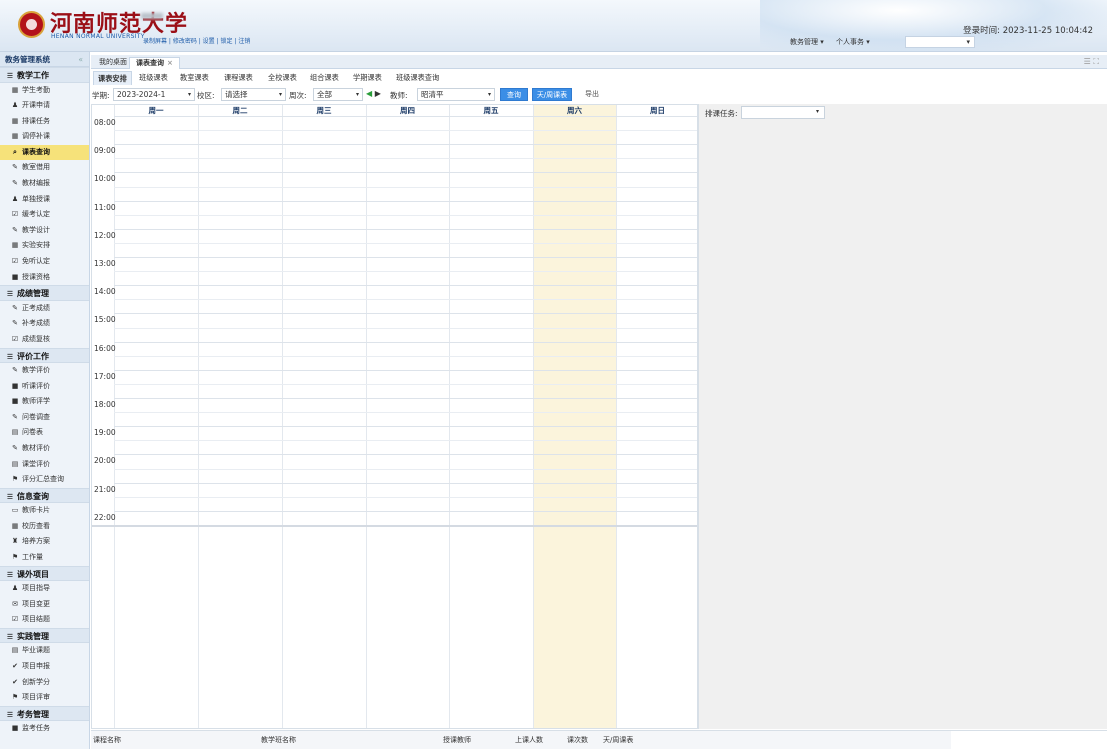 The width and height of the screenshot is (1107, 749). I want to click on sidebar-item: ♜ 培养方案, so click(44, 542).